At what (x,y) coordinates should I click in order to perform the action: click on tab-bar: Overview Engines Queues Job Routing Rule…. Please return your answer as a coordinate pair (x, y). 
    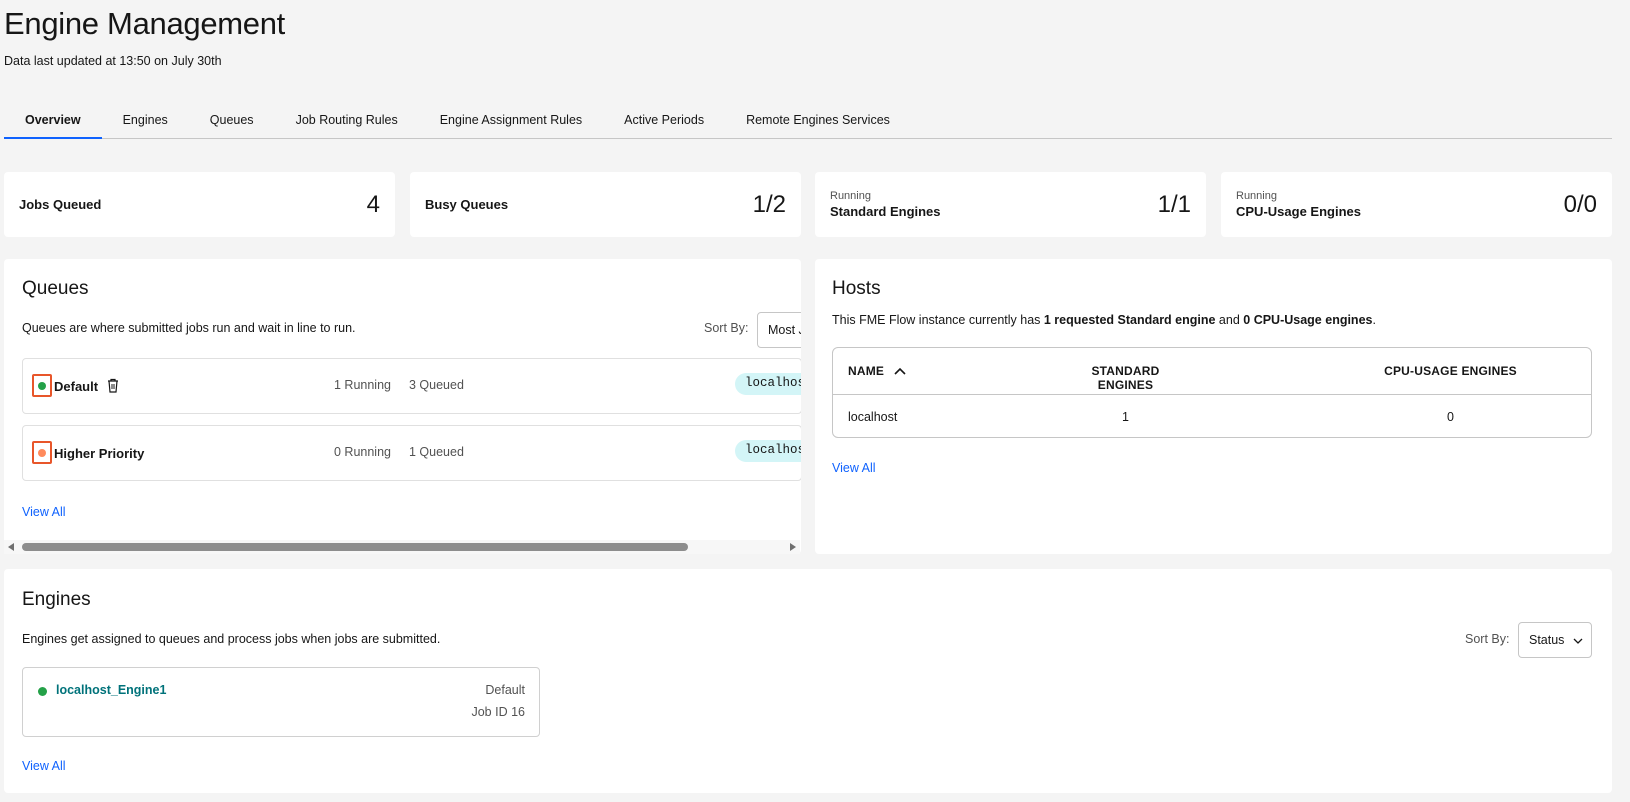
    Looking at the image, I should click on (808, 123).